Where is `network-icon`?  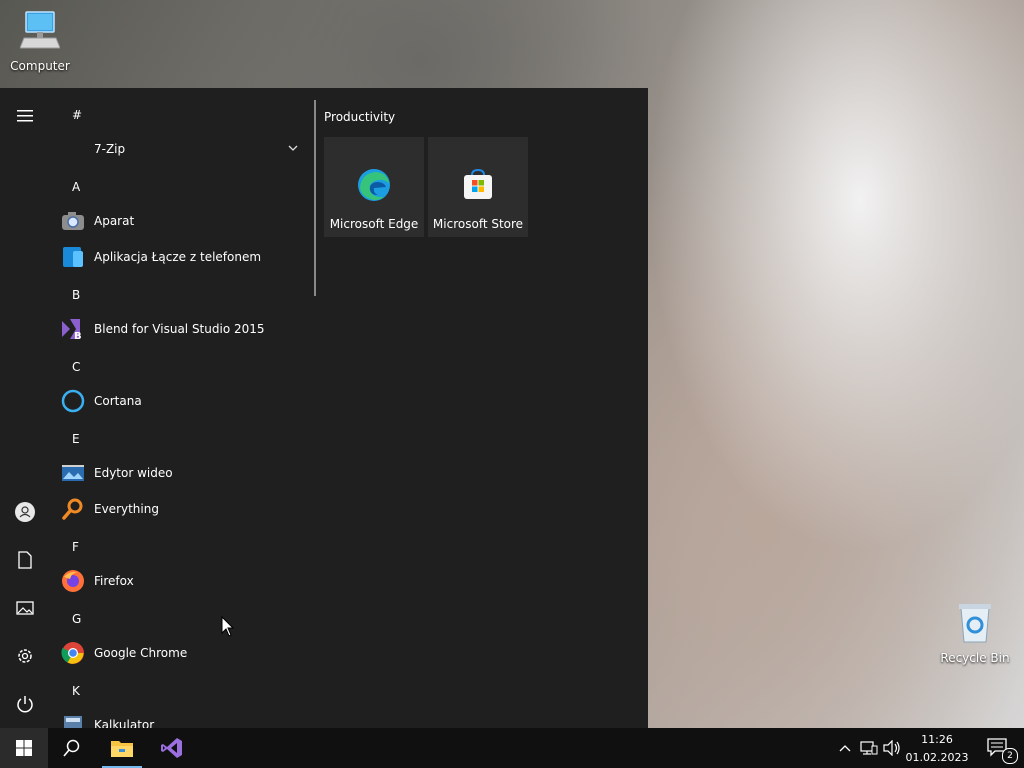
network-icon is located at coordinates (869, 748).